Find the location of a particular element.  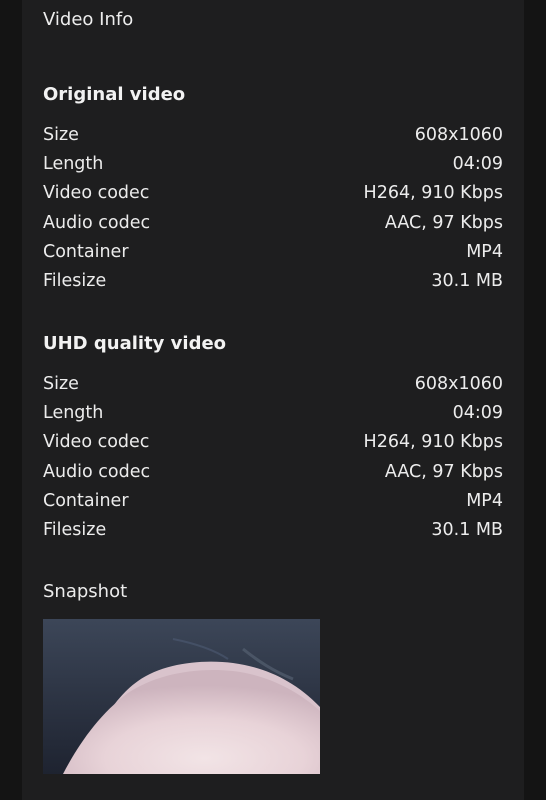

snapshot-image is located at coordinates (181, 696).